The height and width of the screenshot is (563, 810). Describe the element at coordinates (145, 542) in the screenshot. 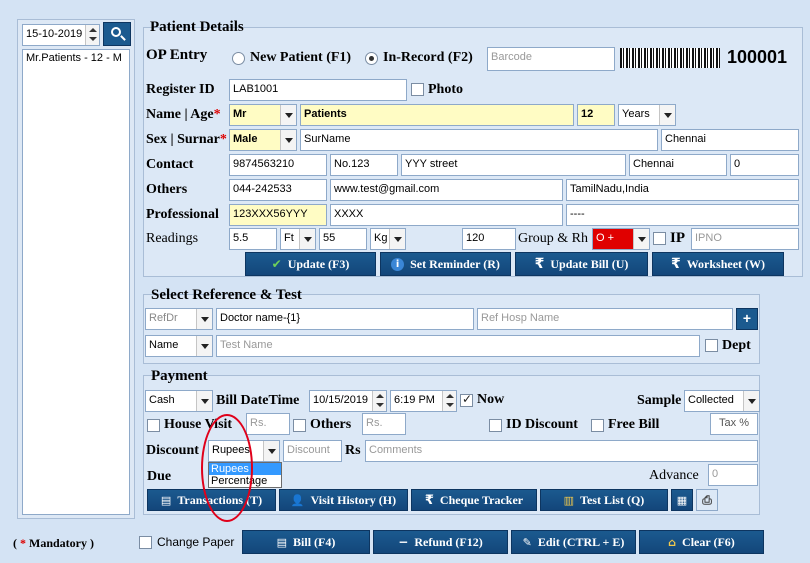

I see `change-paper-checkbox` at that location.